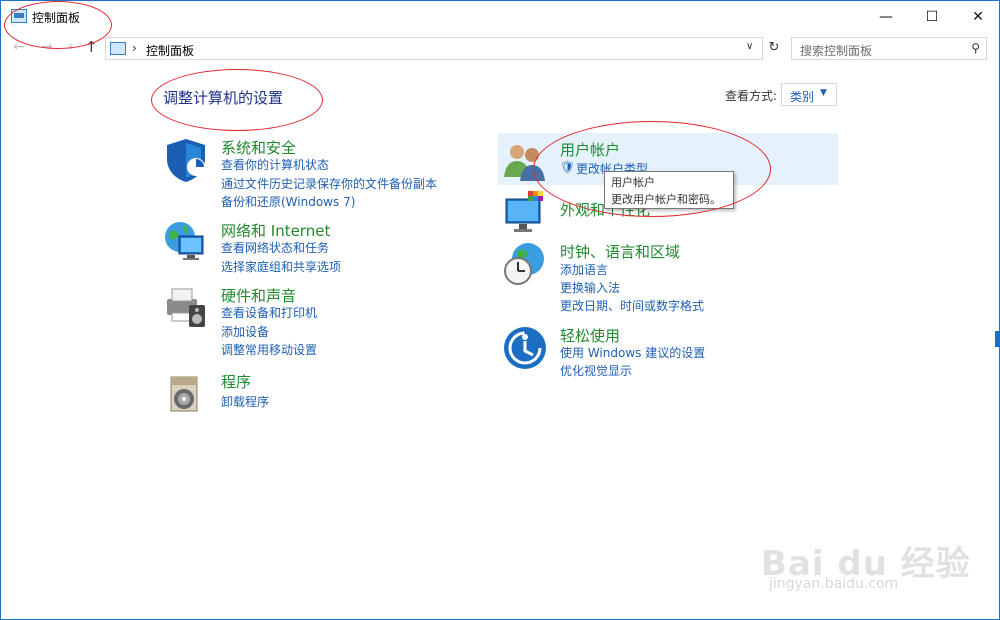 The image size is (1000, 620). What do you see at coordinates (975, 48) in the screenshot?
I see `search-icon: ⚲` at bounding box center [975, 48].